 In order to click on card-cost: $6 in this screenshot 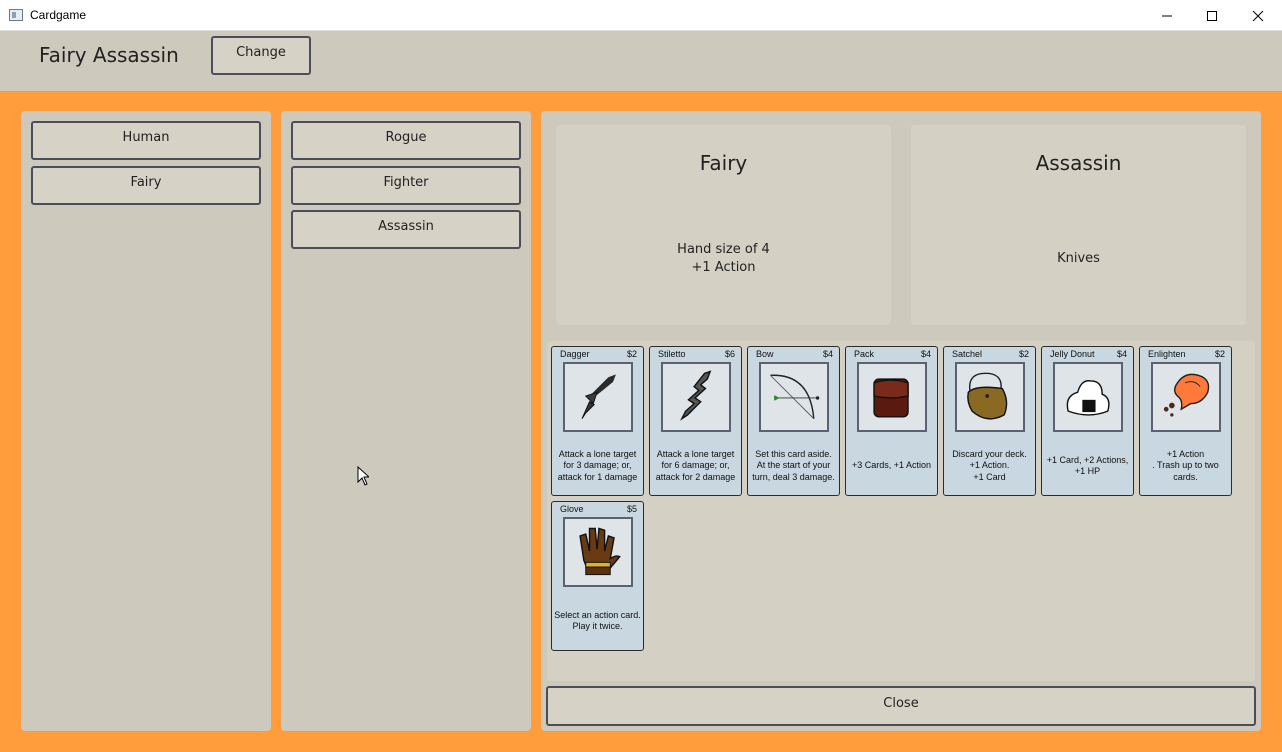, I will do `click(729, 354)`.